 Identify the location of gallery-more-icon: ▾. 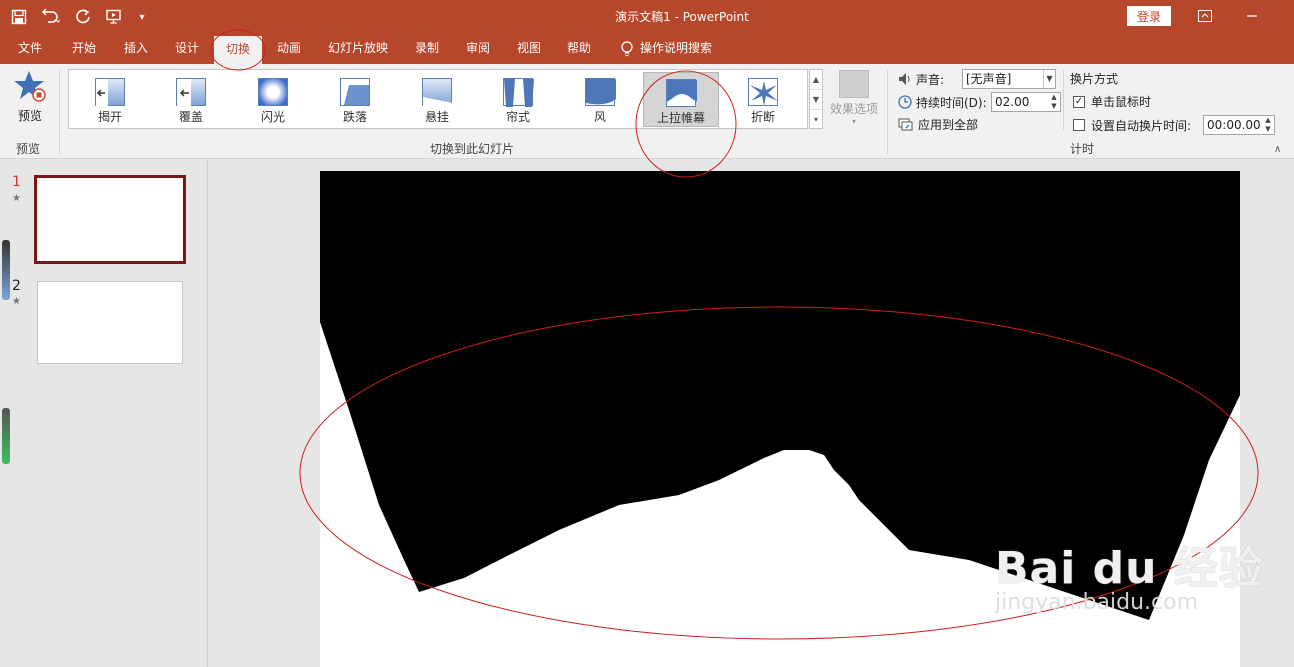
(816, 120).